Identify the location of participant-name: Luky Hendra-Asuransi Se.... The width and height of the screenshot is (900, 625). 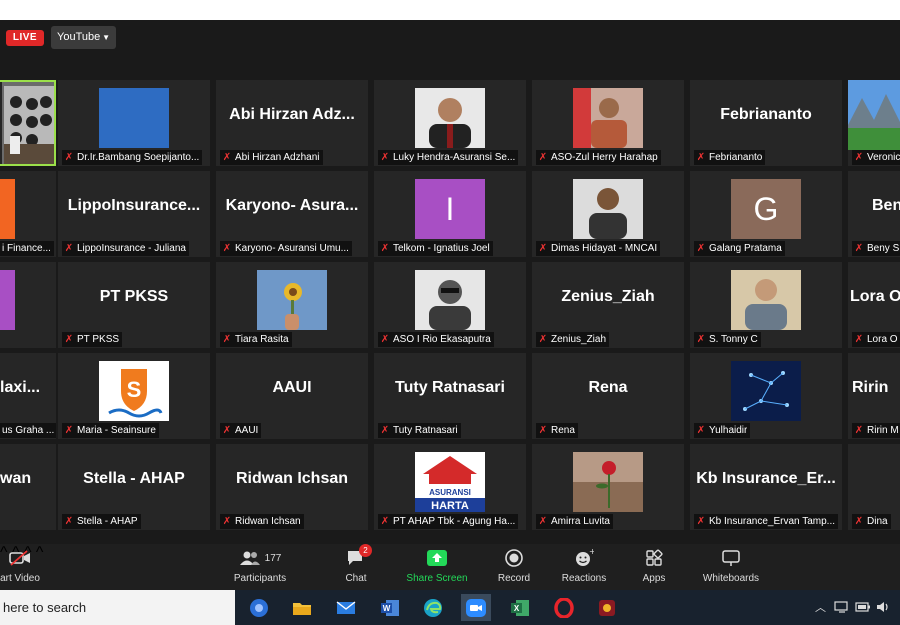
(454, 157).